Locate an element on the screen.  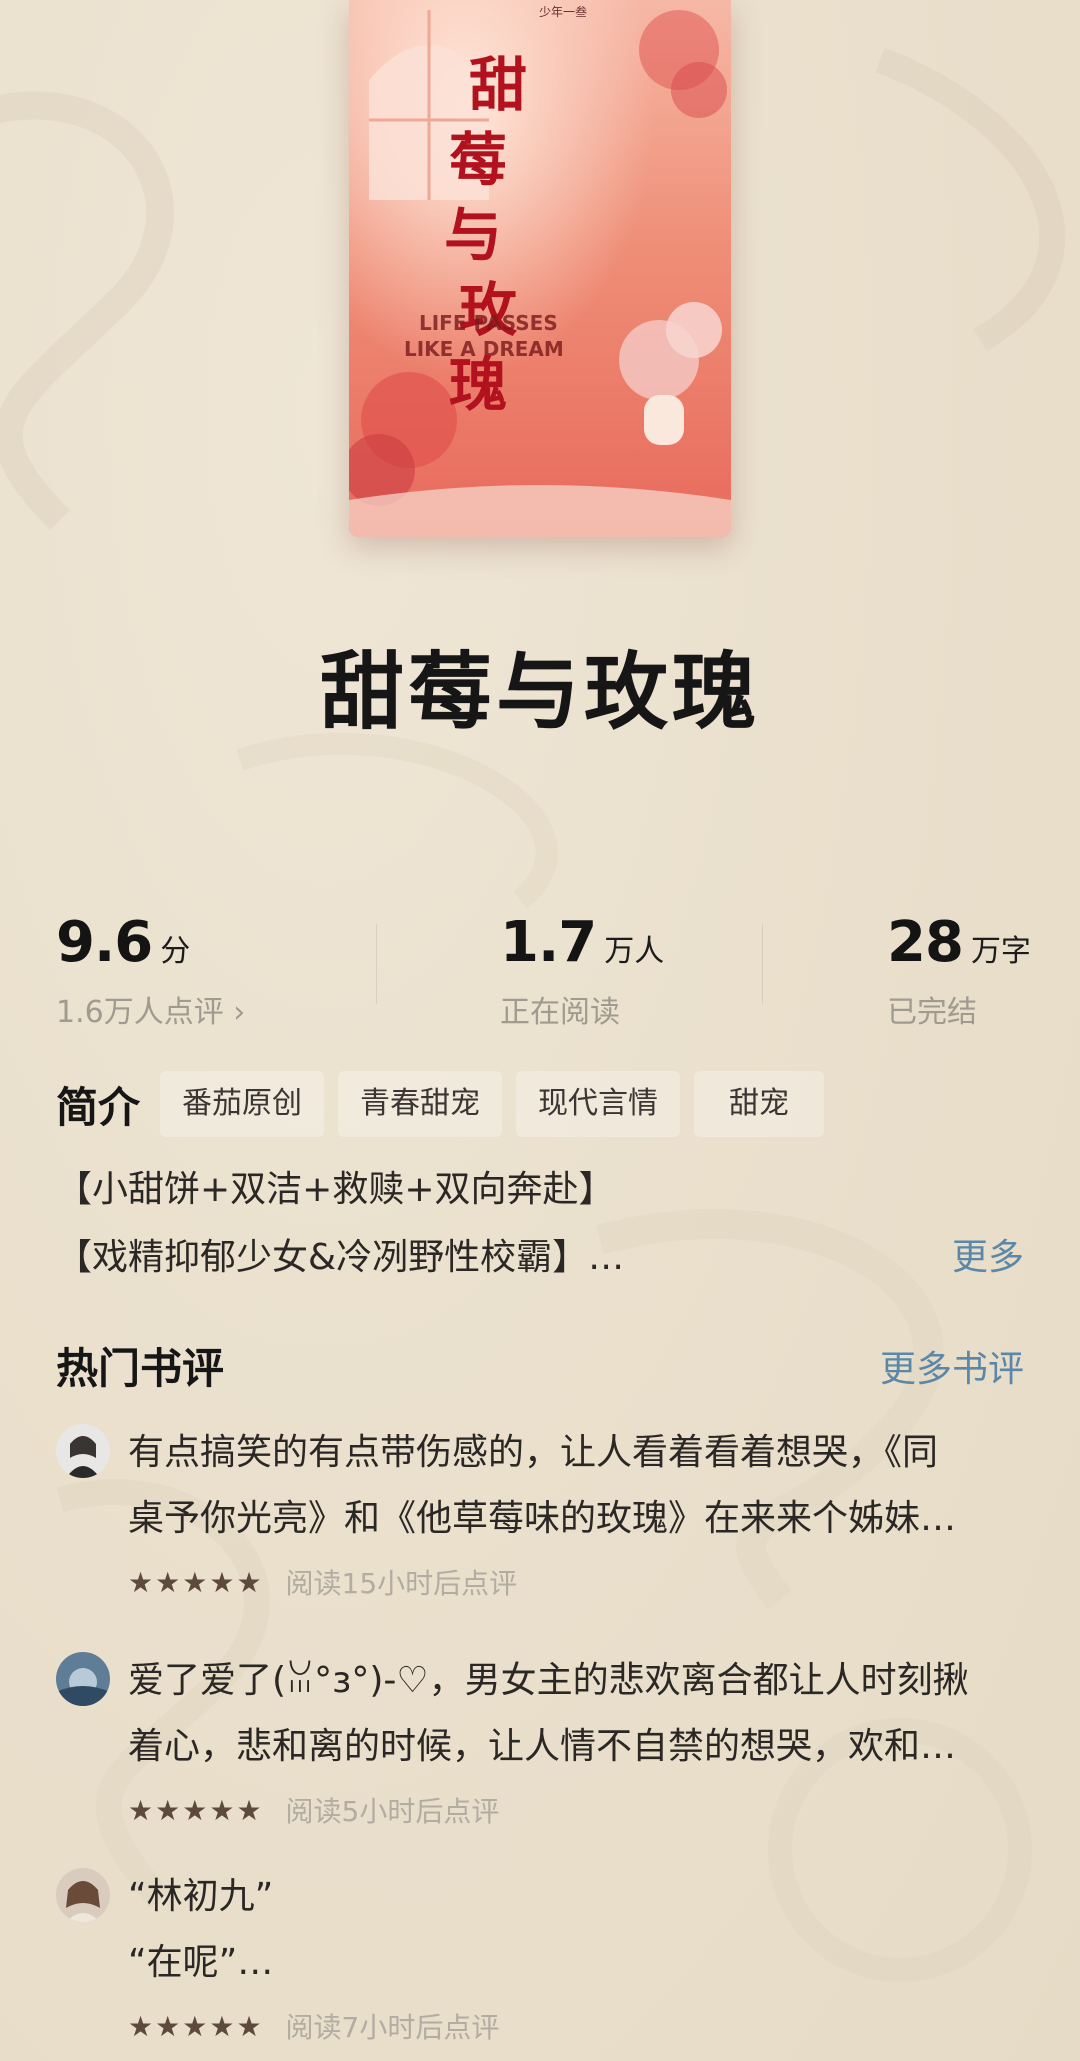
tag-chip: 现代言情 is located at coordinates (598, 1104).